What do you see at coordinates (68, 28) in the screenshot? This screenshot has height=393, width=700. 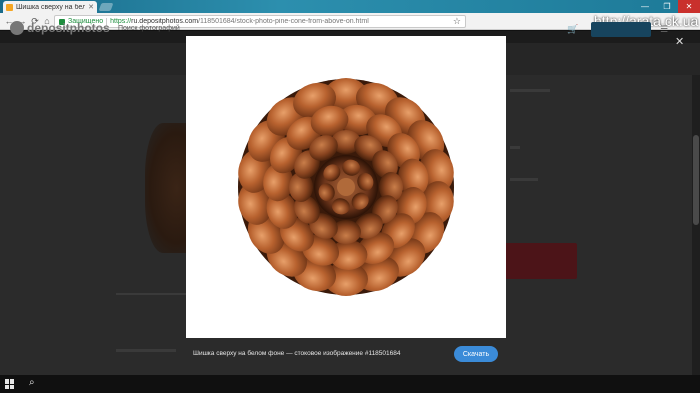 I see `logo-text: depositphotos` at bounding box center [68, 28].